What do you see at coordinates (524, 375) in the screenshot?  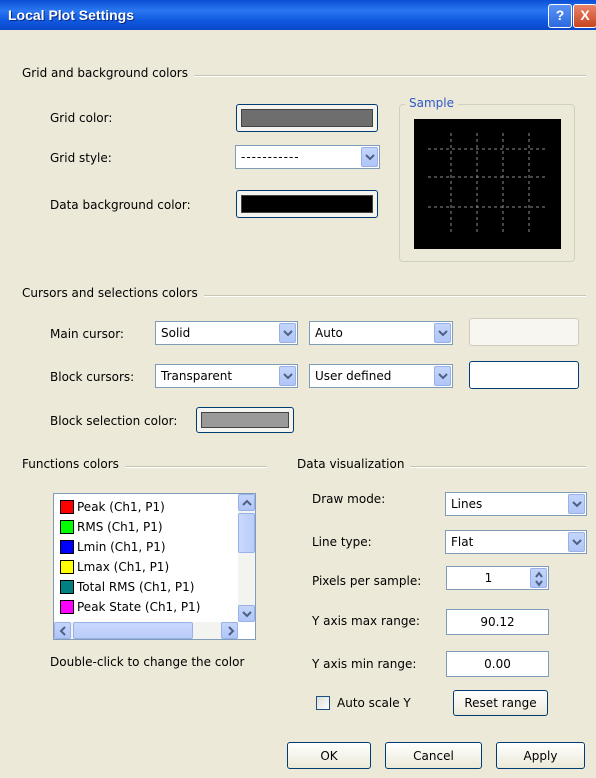 I see `block-cursors-color-button` at bounding box center [524, 375].